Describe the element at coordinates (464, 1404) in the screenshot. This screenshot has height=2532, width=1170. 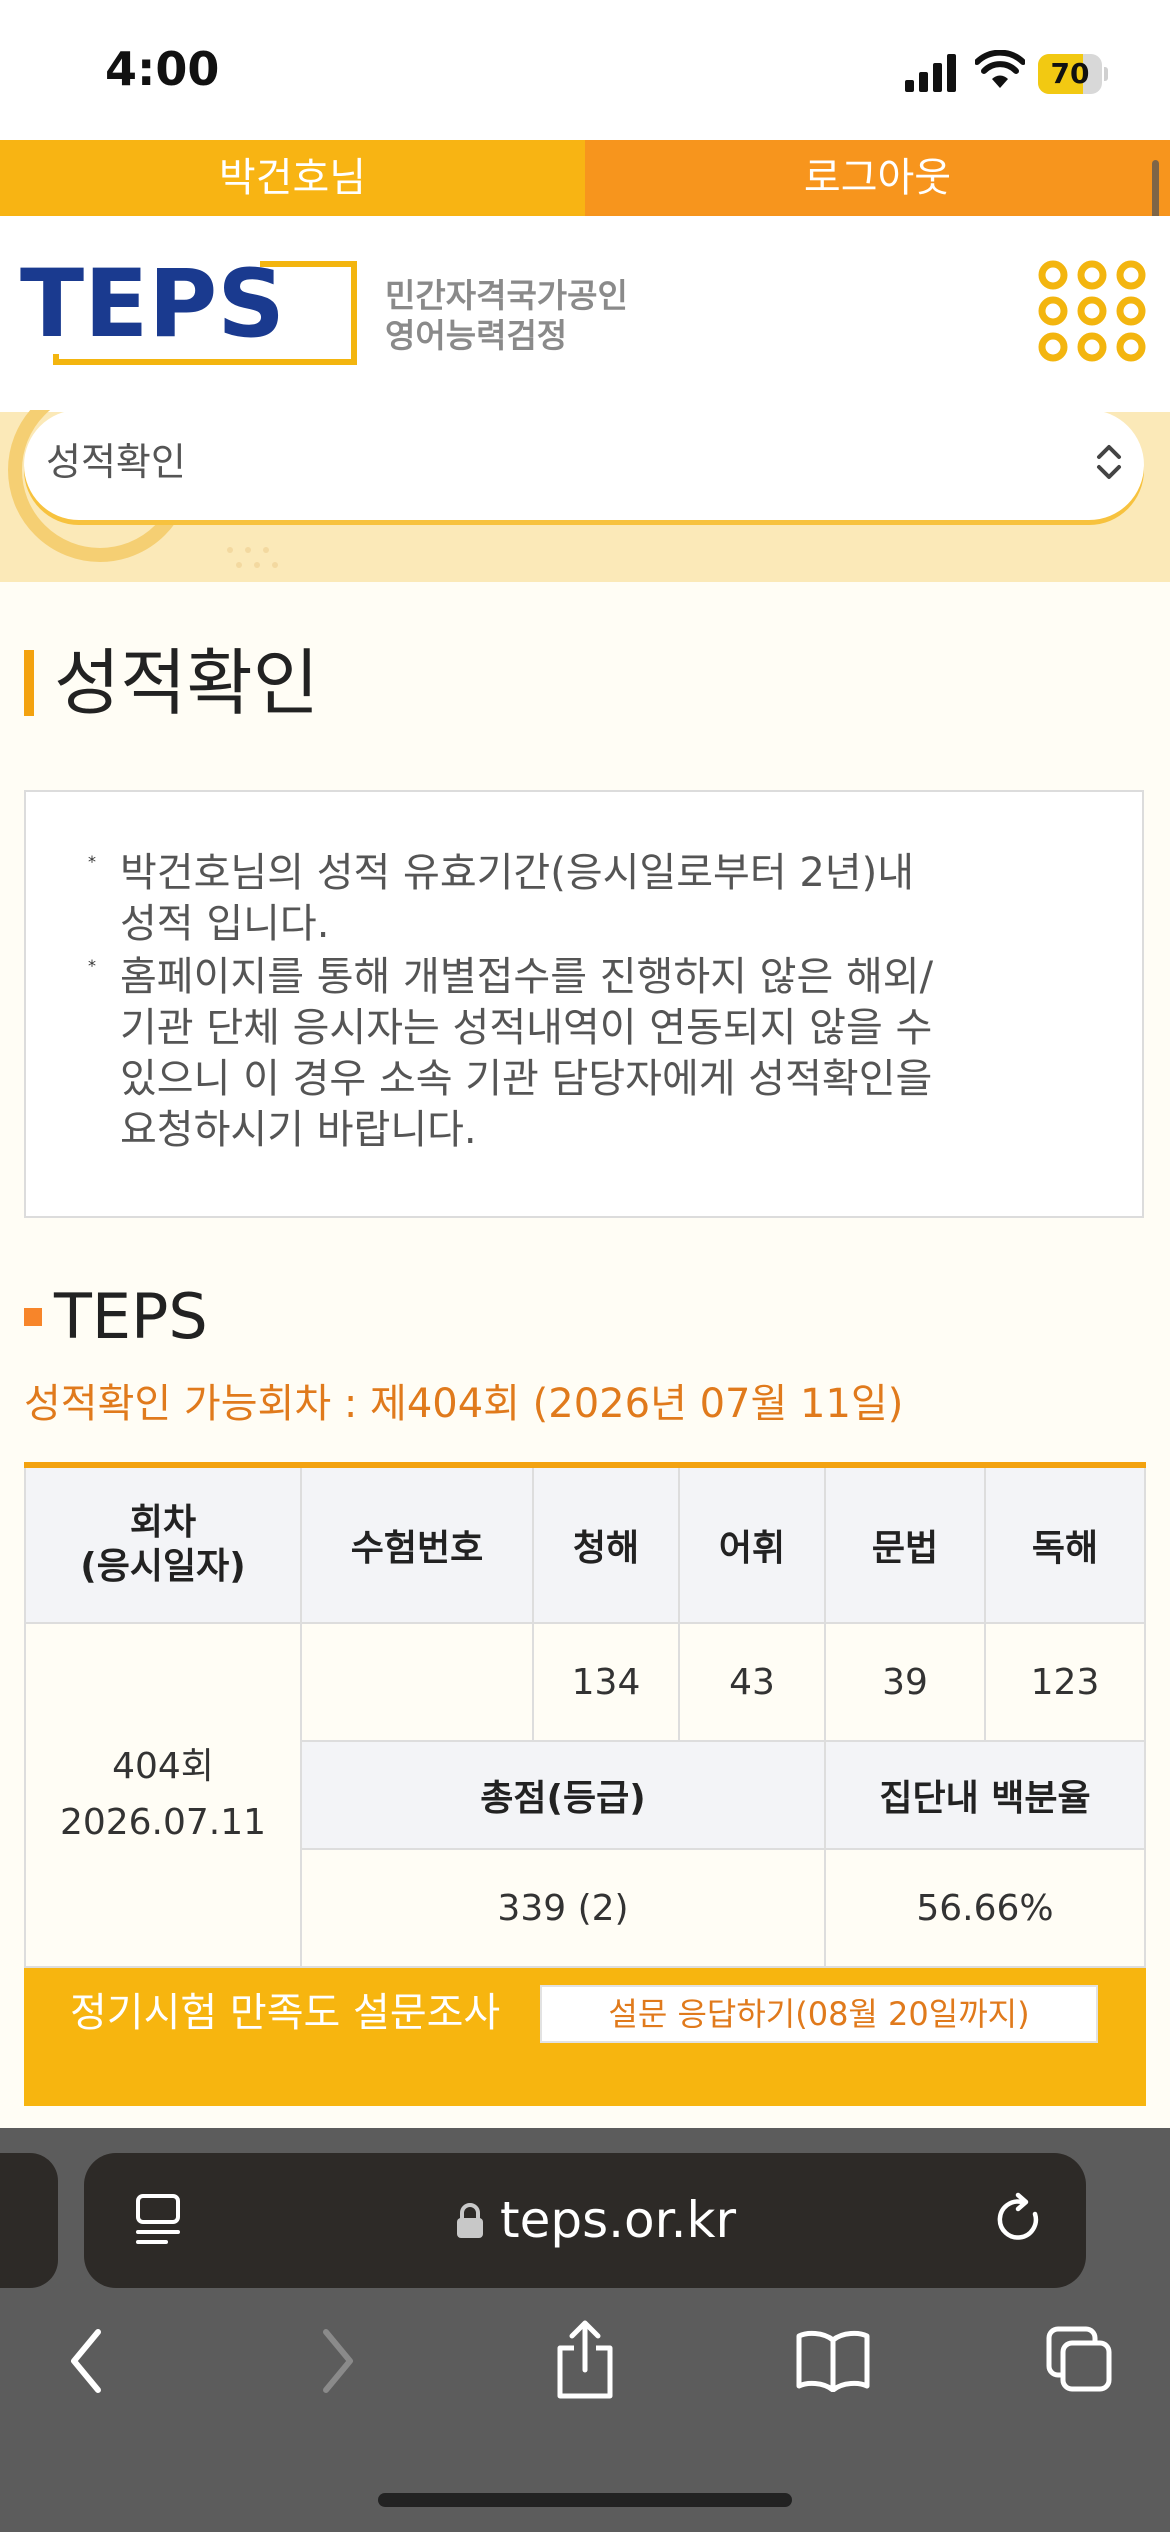
I see `available-session-text: 성적확인 가능회차 : 제404회 (2026년 07월 11일)` at that location.